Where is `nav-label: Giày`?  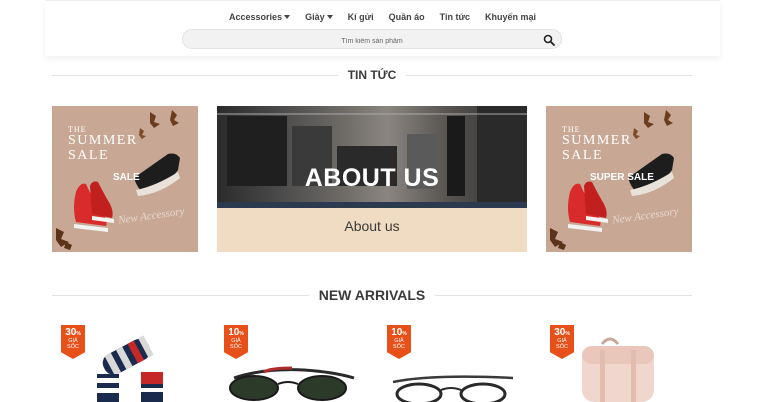
nav-label: Giày is located at coordinates (315, 17).